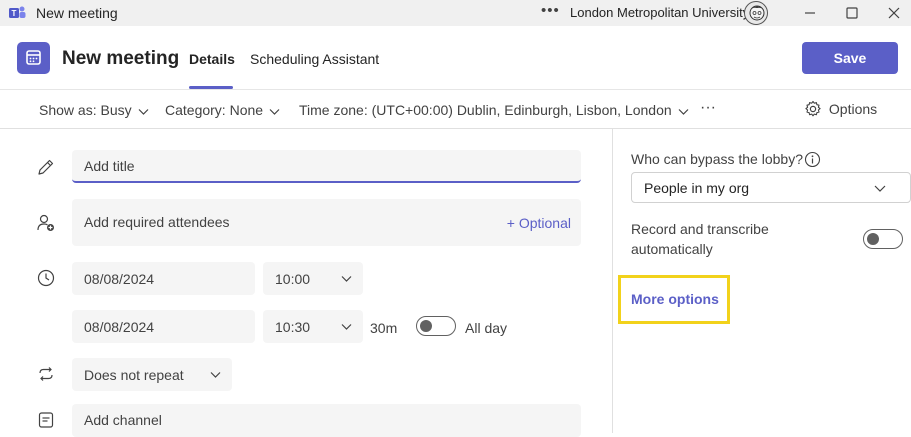 The width and height of the screenshot is (911, 437). What do you see at coordinates (214, 110) in the screenshot?
I see `category-label: Category: None` at bounding box center [214, 110].